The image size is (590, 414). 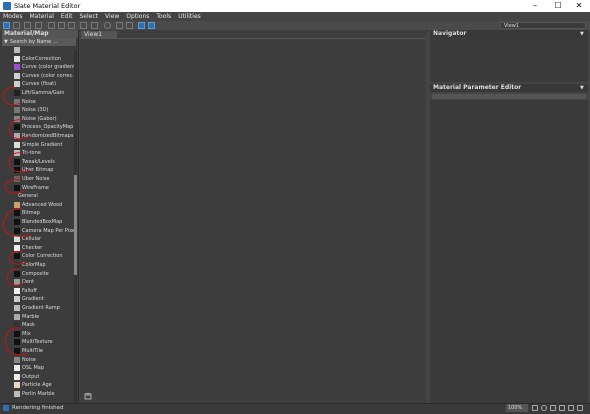 What do you see at coordinates (43, 127) in the screenshot?
I see `map-list-item: Process_OpacityMap` at bounding box center [43, 127].